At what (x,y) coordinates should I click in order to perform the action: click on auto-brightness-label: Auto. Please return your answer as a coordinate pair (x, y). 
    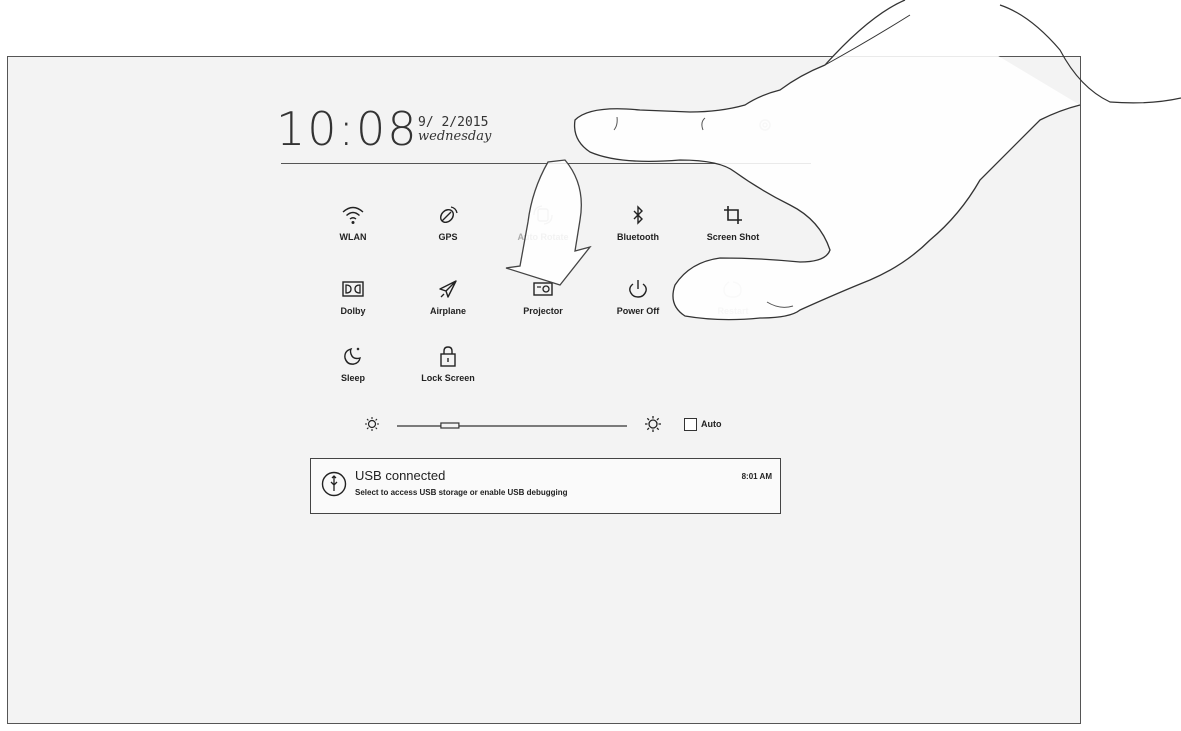
    Looking at the image, I should click on (711, 424).